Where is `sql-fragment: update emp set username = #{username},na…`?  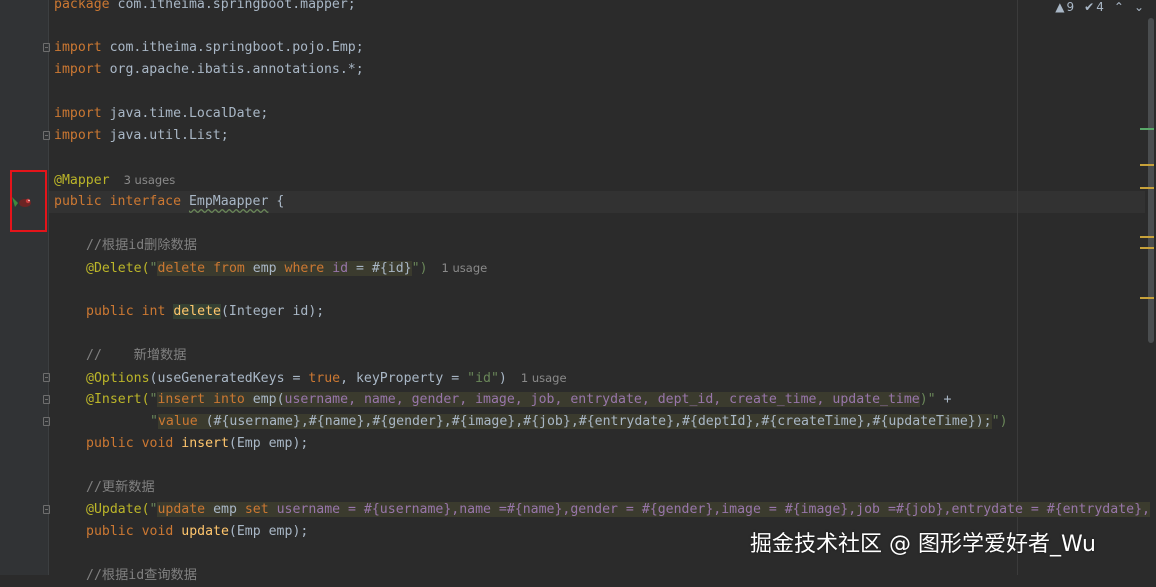 sql-fragment: update emp set username = #{username},na… is located at coordinates (653, 509).